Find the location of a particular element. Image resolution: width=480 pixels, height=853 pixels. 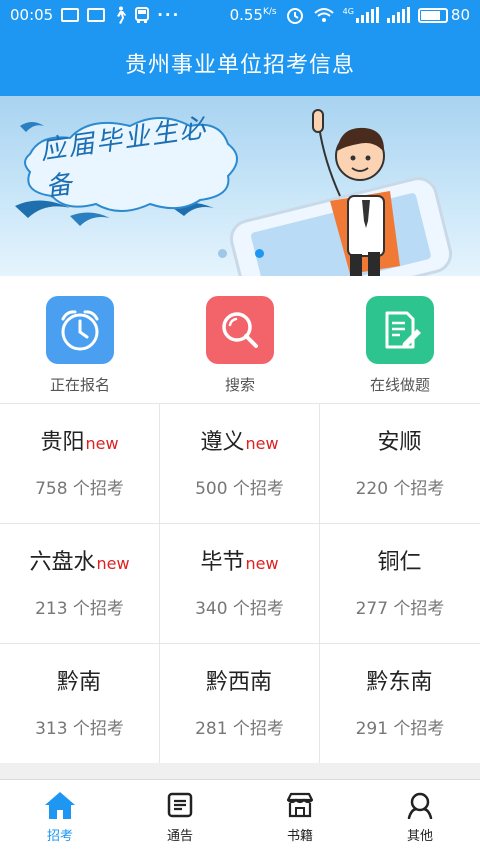

region-count: 281 个招考 is located at coordinates (239, 729).